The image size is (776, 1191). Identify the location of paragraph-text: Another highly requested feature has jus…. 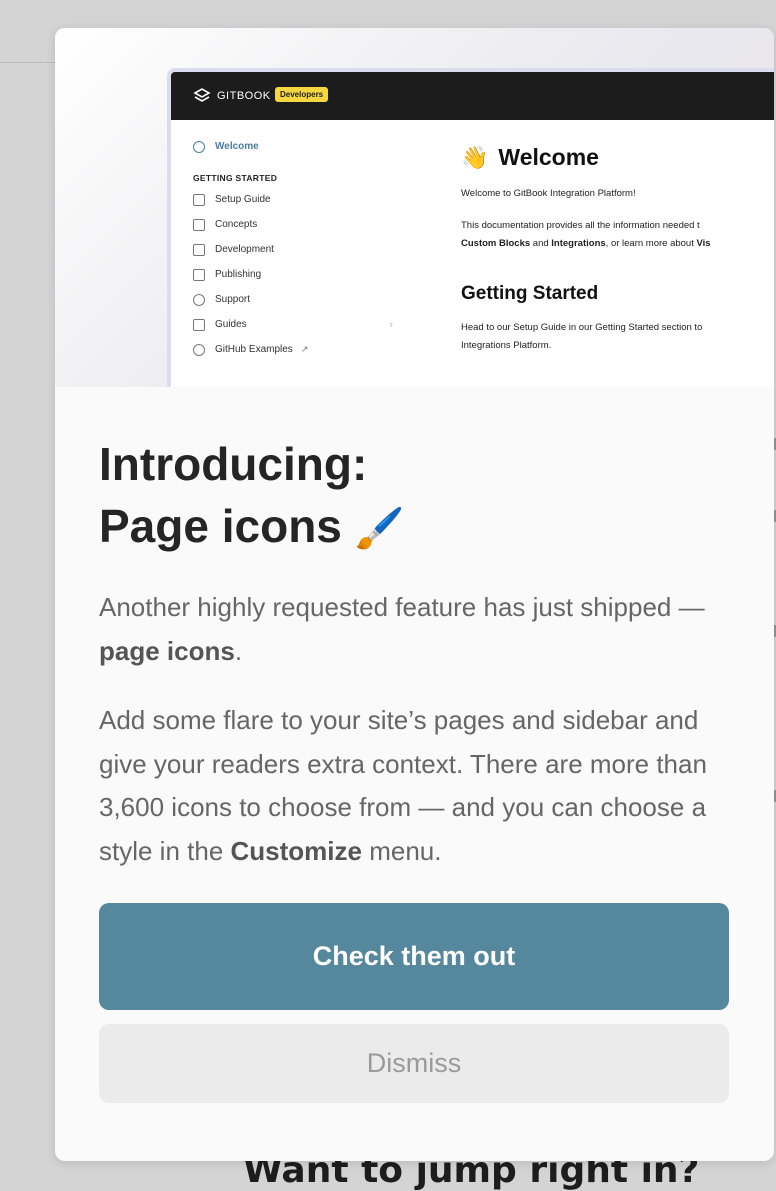
(402, 607).